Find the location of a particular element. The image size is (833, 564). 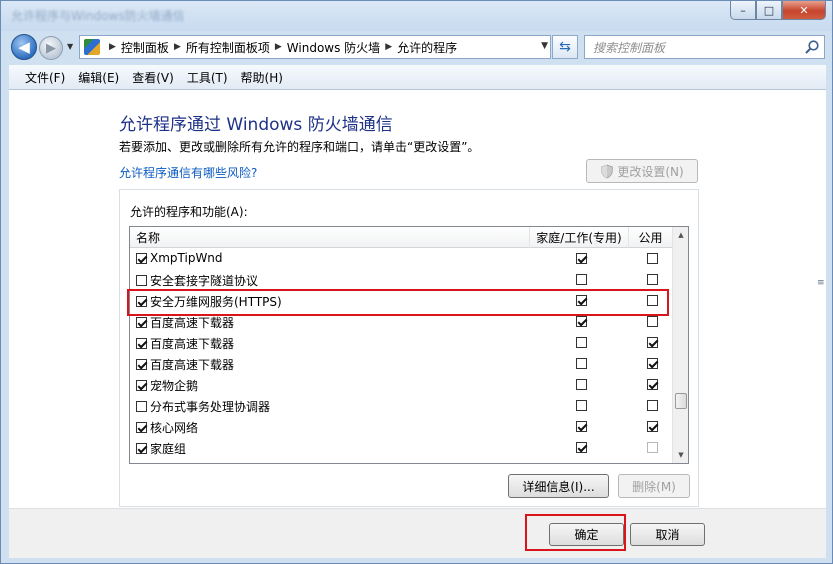

list-scrollbar: ▲ ▼ is located at coordinates (680, 345).